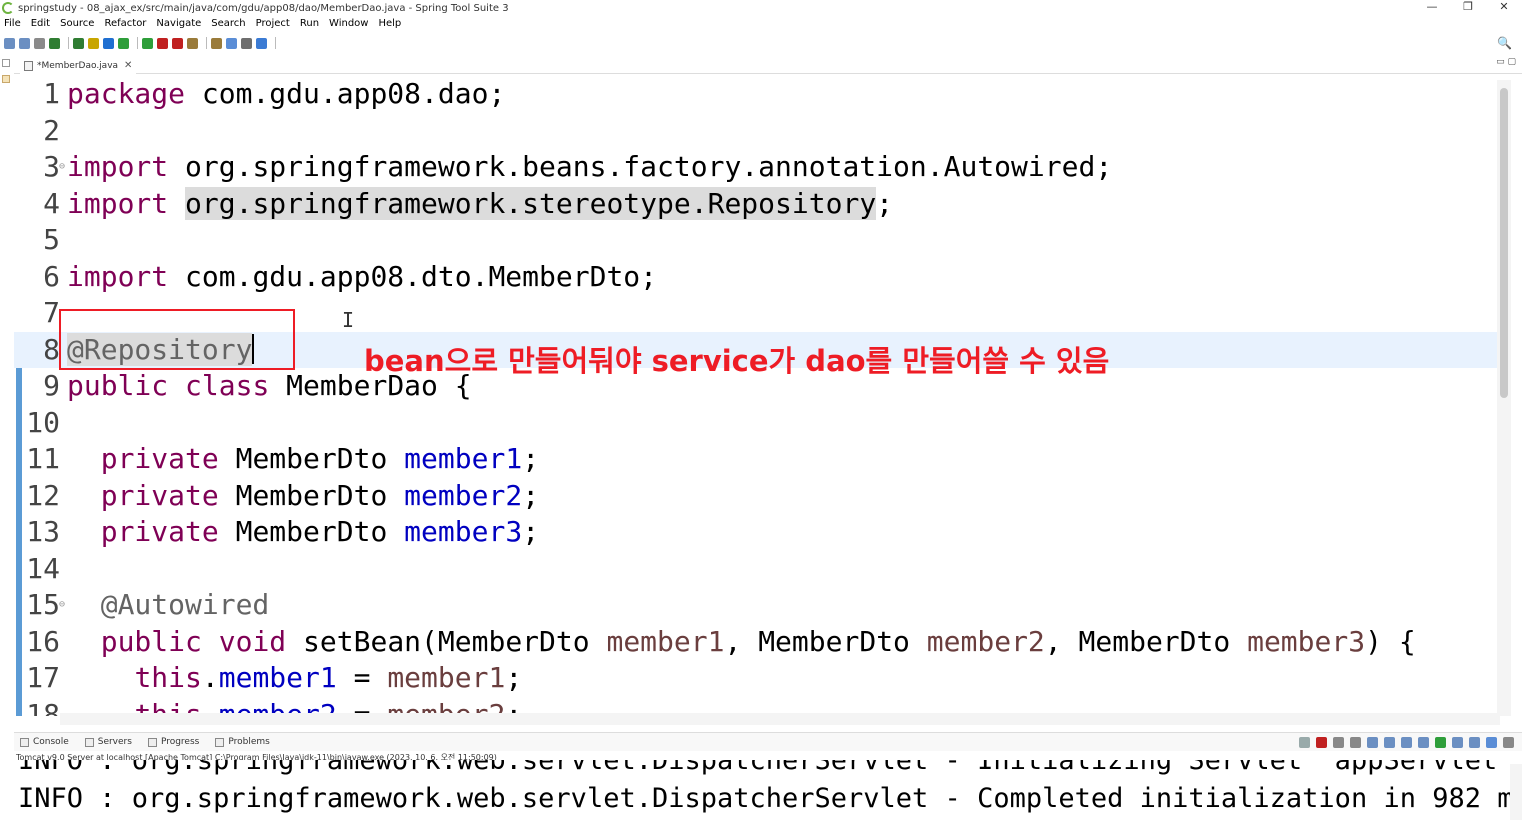 This screenshot has width=1522, height=820. Describe the element at coordinates (1504, 243) in the screenshot. I see `scrollbar-thumb` at that location.